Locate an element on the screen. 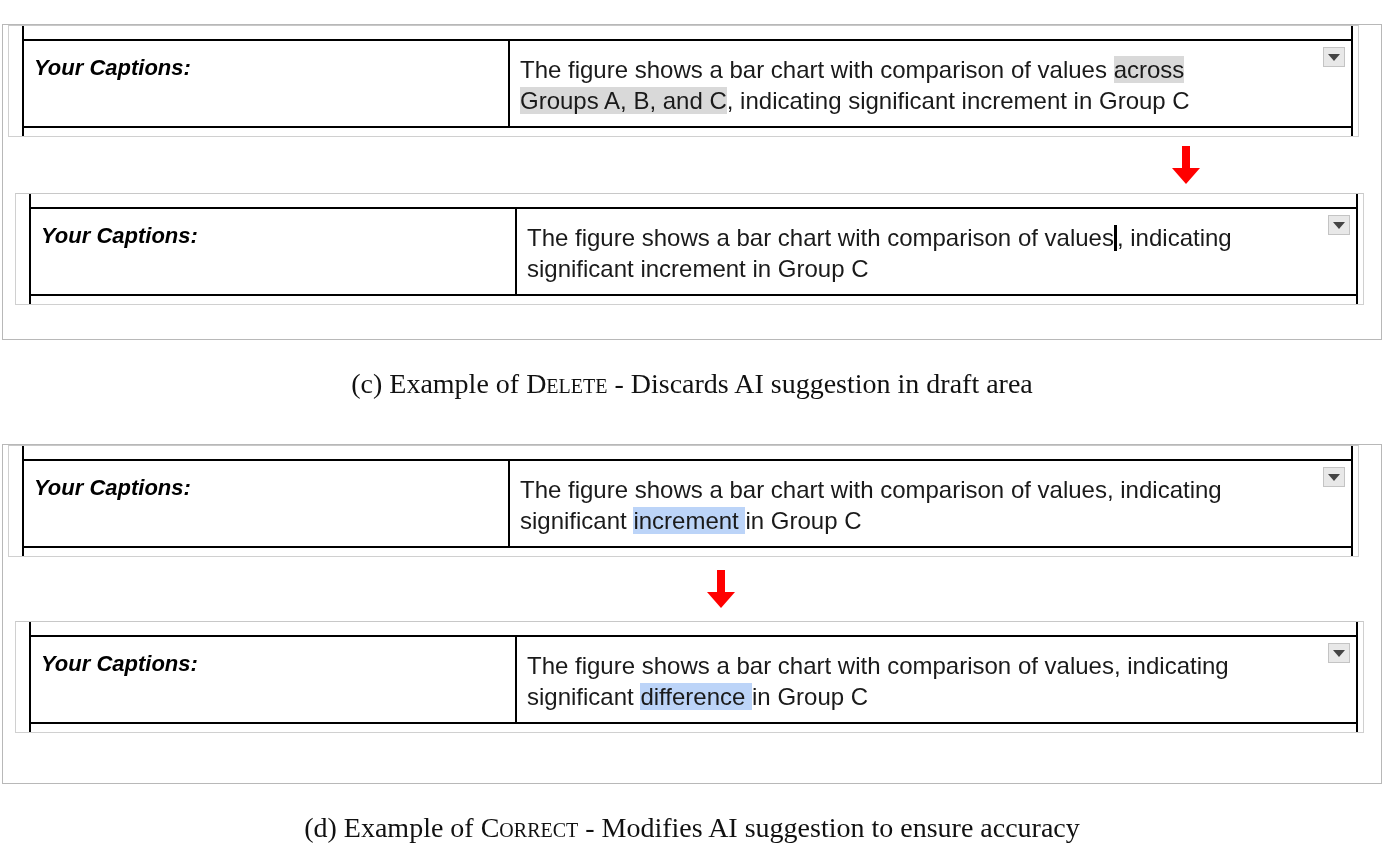 The width and height of the screenshot is (1384, 849). caption-text: The figure shows a bar chart with comparison of values, indicating significant difference in Group C is located at coordinates (886, 681).